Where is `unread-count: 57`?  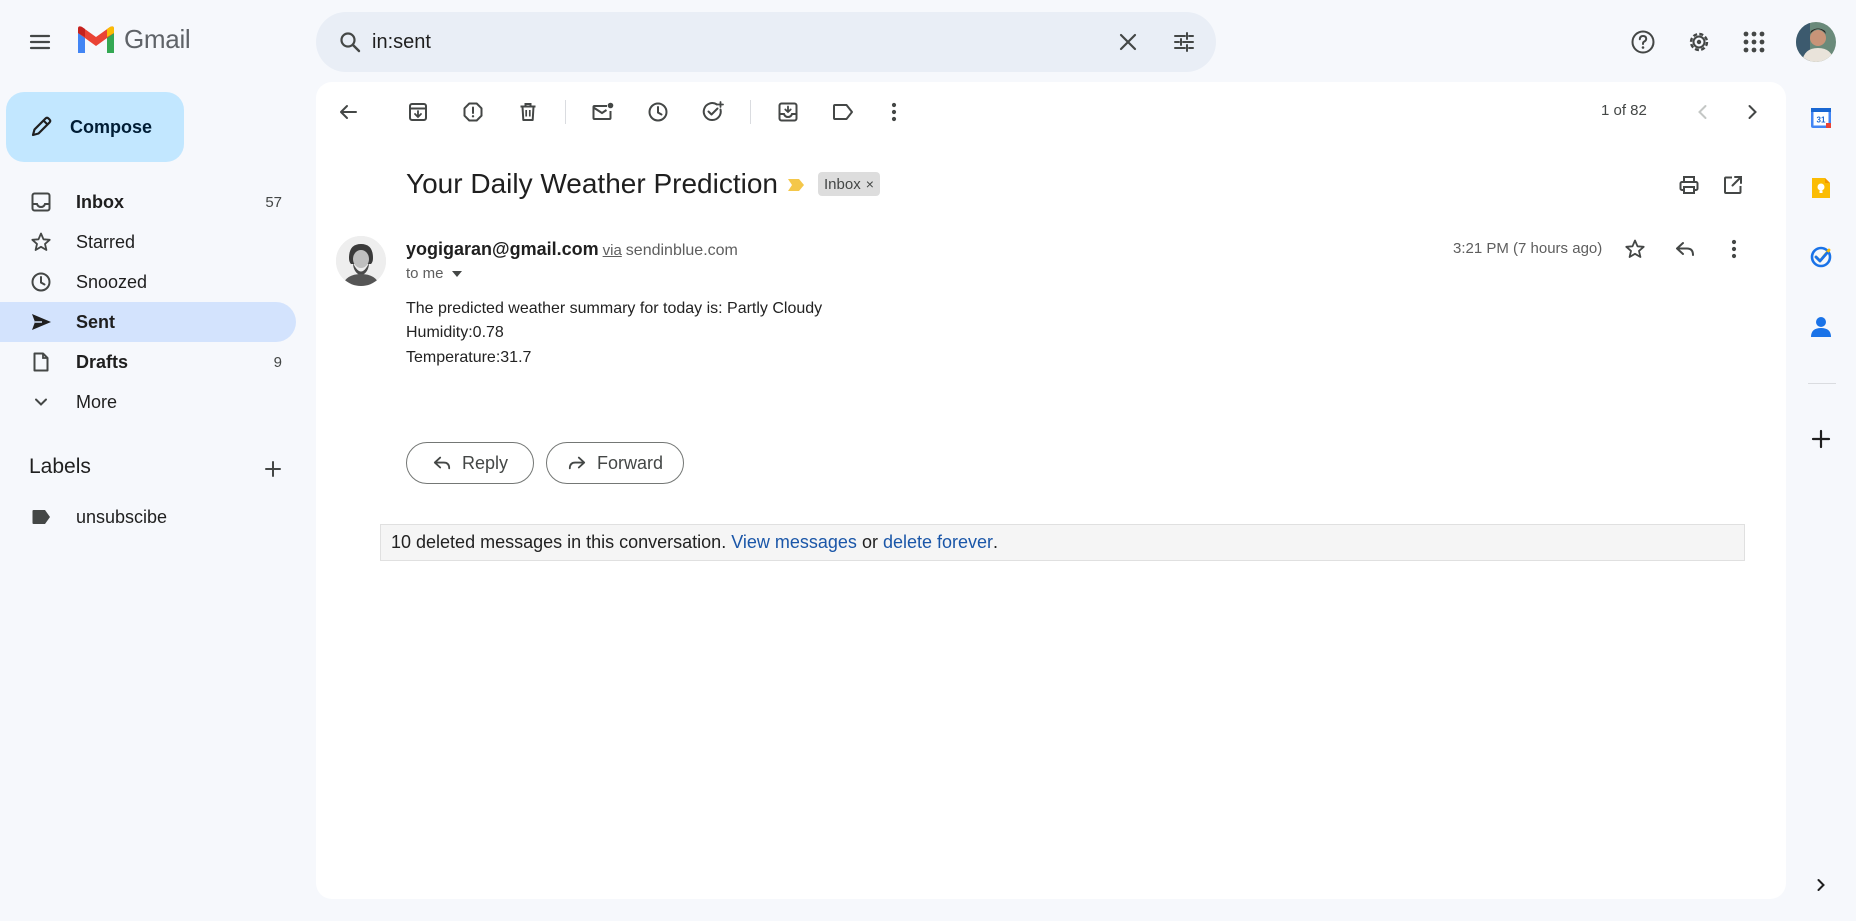 unread-count: 57 is located at coordinates (273, 202).